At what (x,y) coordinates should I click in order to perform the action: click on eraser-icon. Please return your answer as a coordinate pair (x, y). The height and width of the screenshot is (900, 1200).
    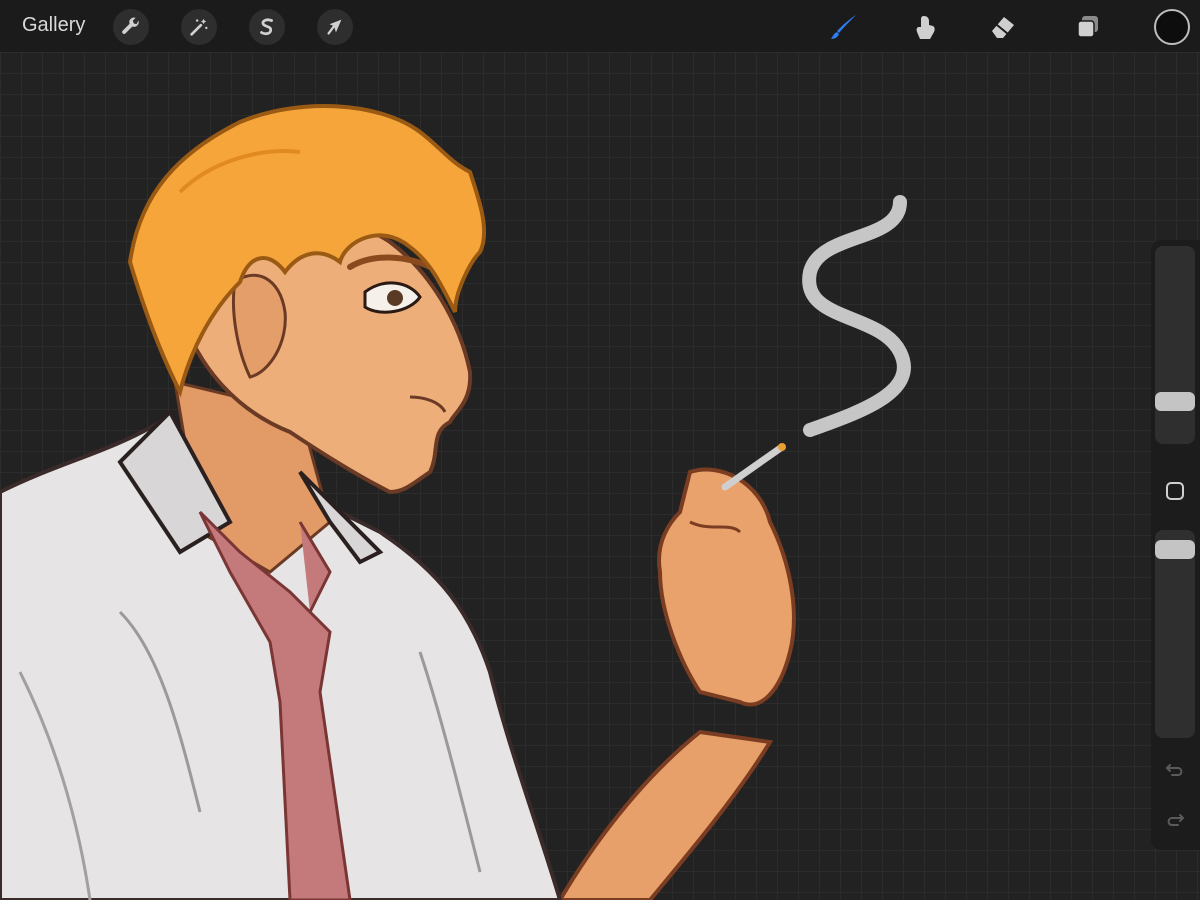
    Looking at the image, I should click on (1003, 27).